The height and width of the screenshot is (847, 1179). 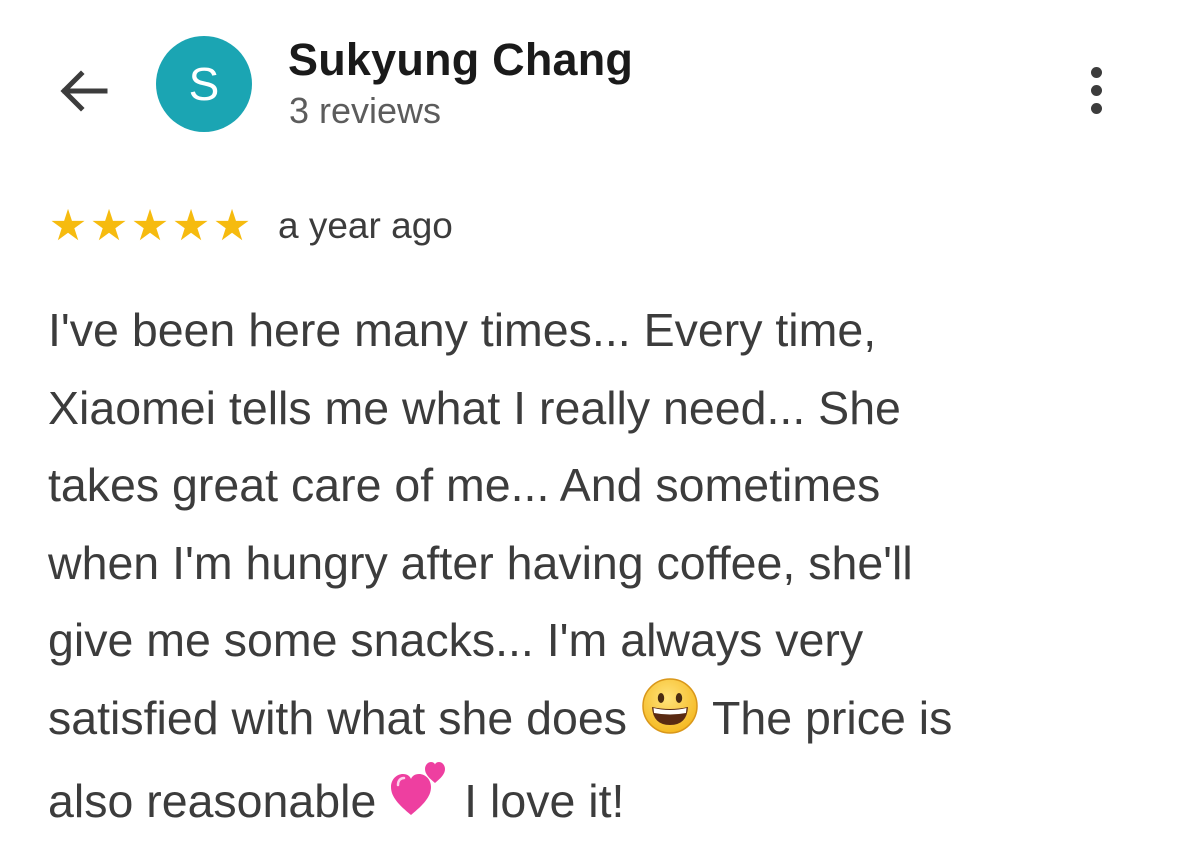 What do you see at coordinates (337, 717) in the screenshot?
I see `review-fragment: satisfied with what she does` at bounding box center [337, 717].